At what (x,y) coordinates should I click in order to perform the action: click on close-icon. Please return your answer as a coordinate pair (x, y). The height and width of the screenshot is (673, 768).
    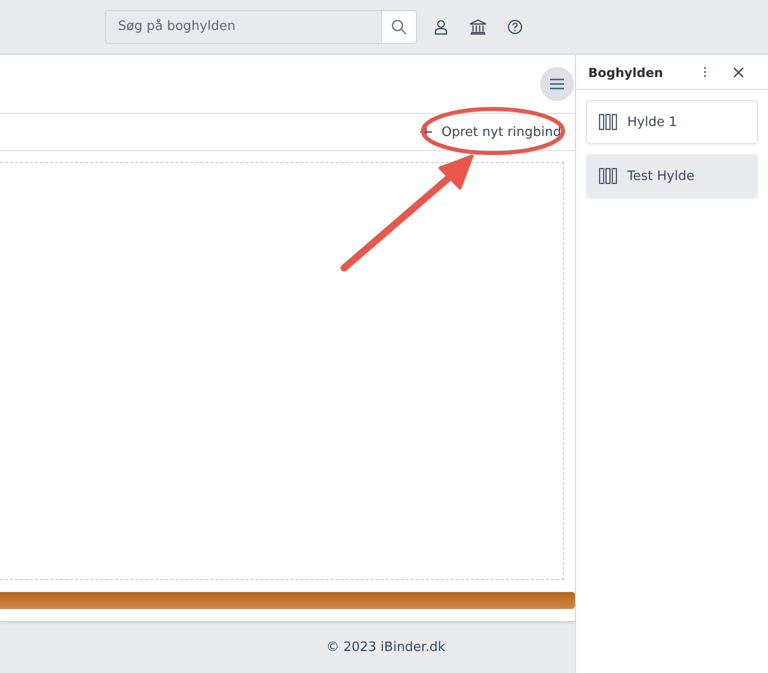
    Looking at the image, I should click on (738, 72).